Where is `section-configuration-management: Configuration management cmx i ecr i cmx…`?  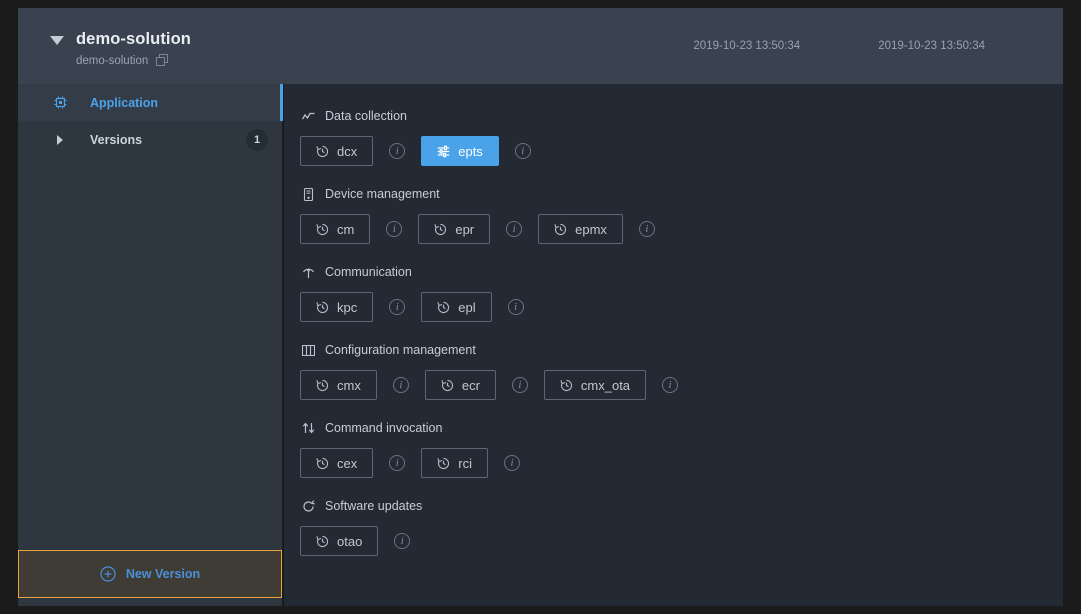
section-configuration-management: Configuration management cmx i ecr i cmx… is located at coordinates (680, 370).